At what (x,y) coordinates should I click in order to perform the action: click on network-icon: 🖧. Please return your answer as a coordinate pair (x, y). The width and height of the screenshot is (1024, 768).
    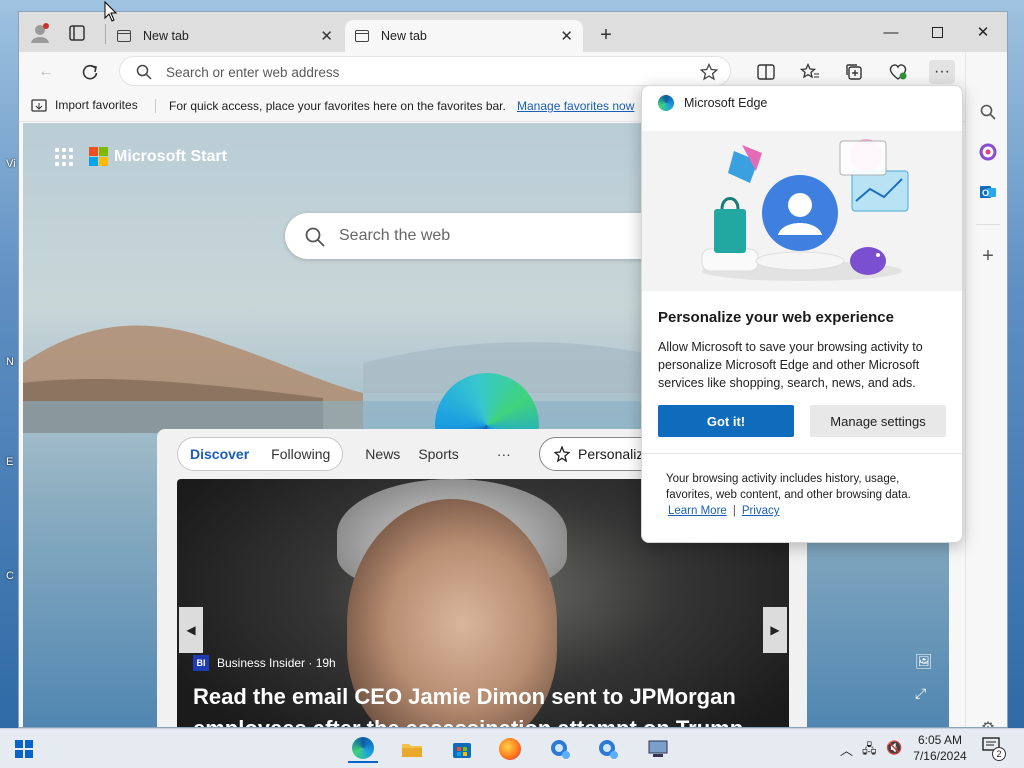
    Looking at the image, I should click on (869, 751).